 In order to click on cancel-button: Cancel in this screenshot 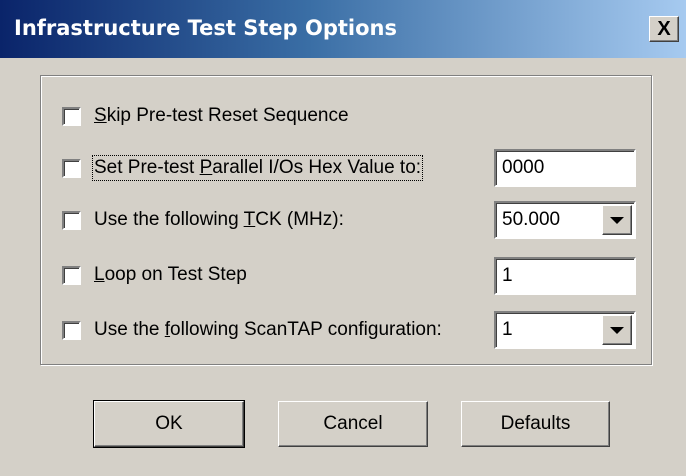, I will do `click(353, 424)`.